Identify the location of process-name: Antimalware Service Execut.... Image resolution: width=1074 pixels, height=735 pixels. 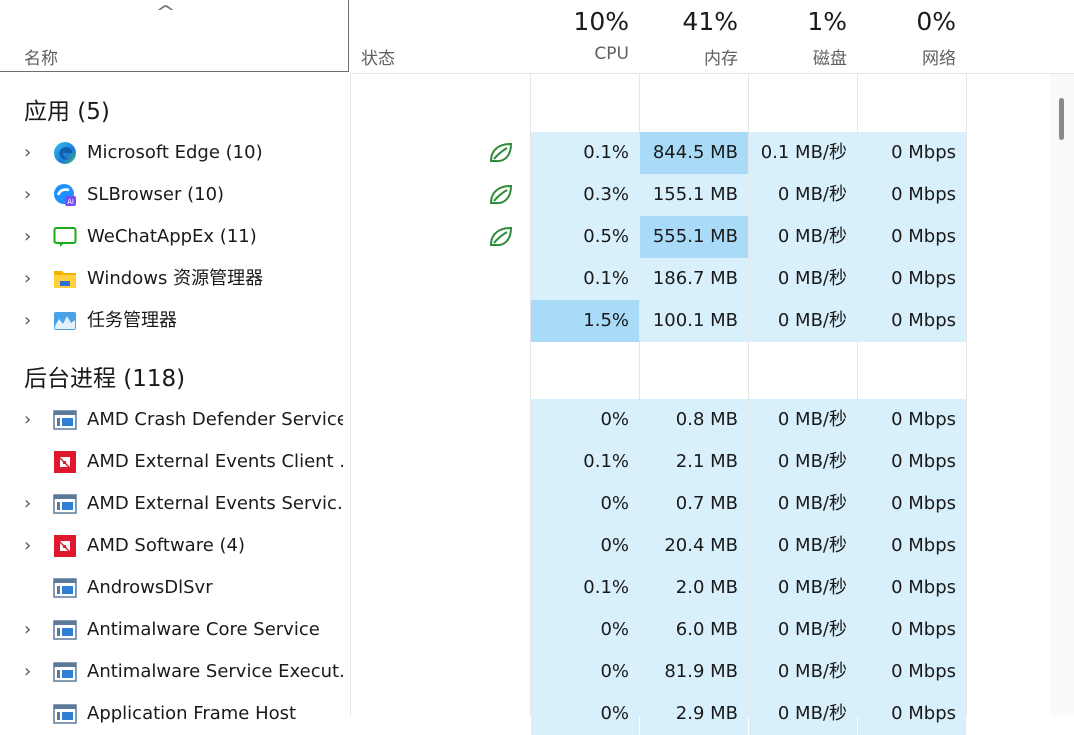
(215, 671).